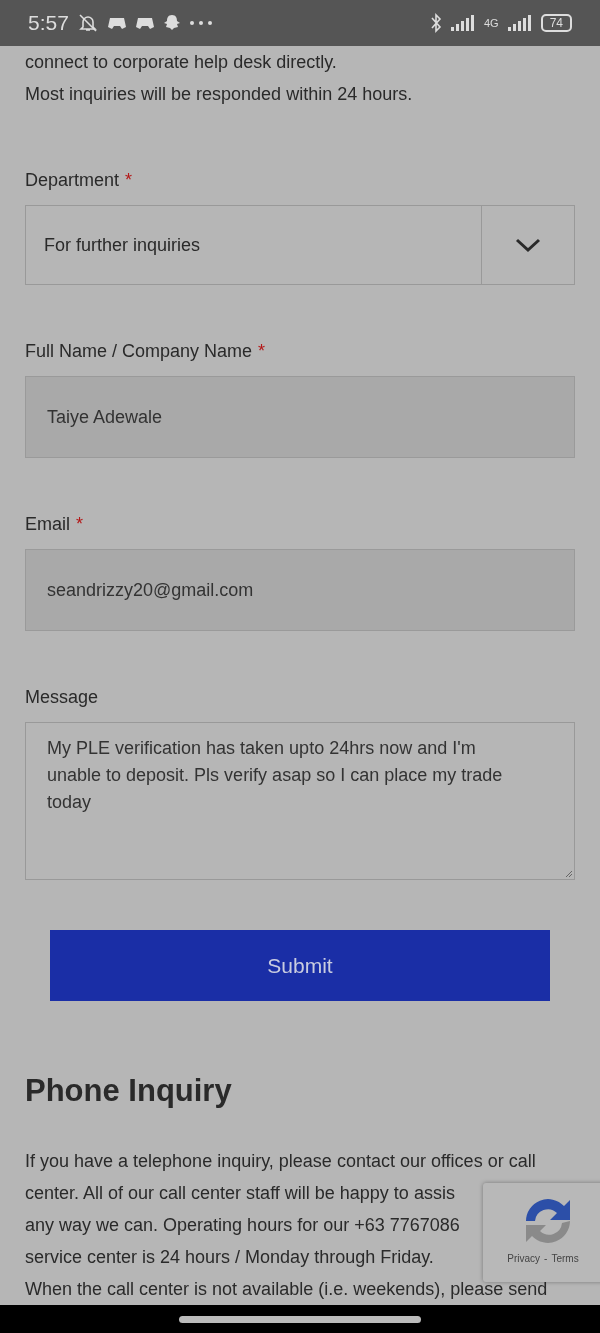 The height and width of the screenshot is (1333, 600). Describe the element at coordinates (171, 23) in the screenshot. I see `ghost-icon` at that location.